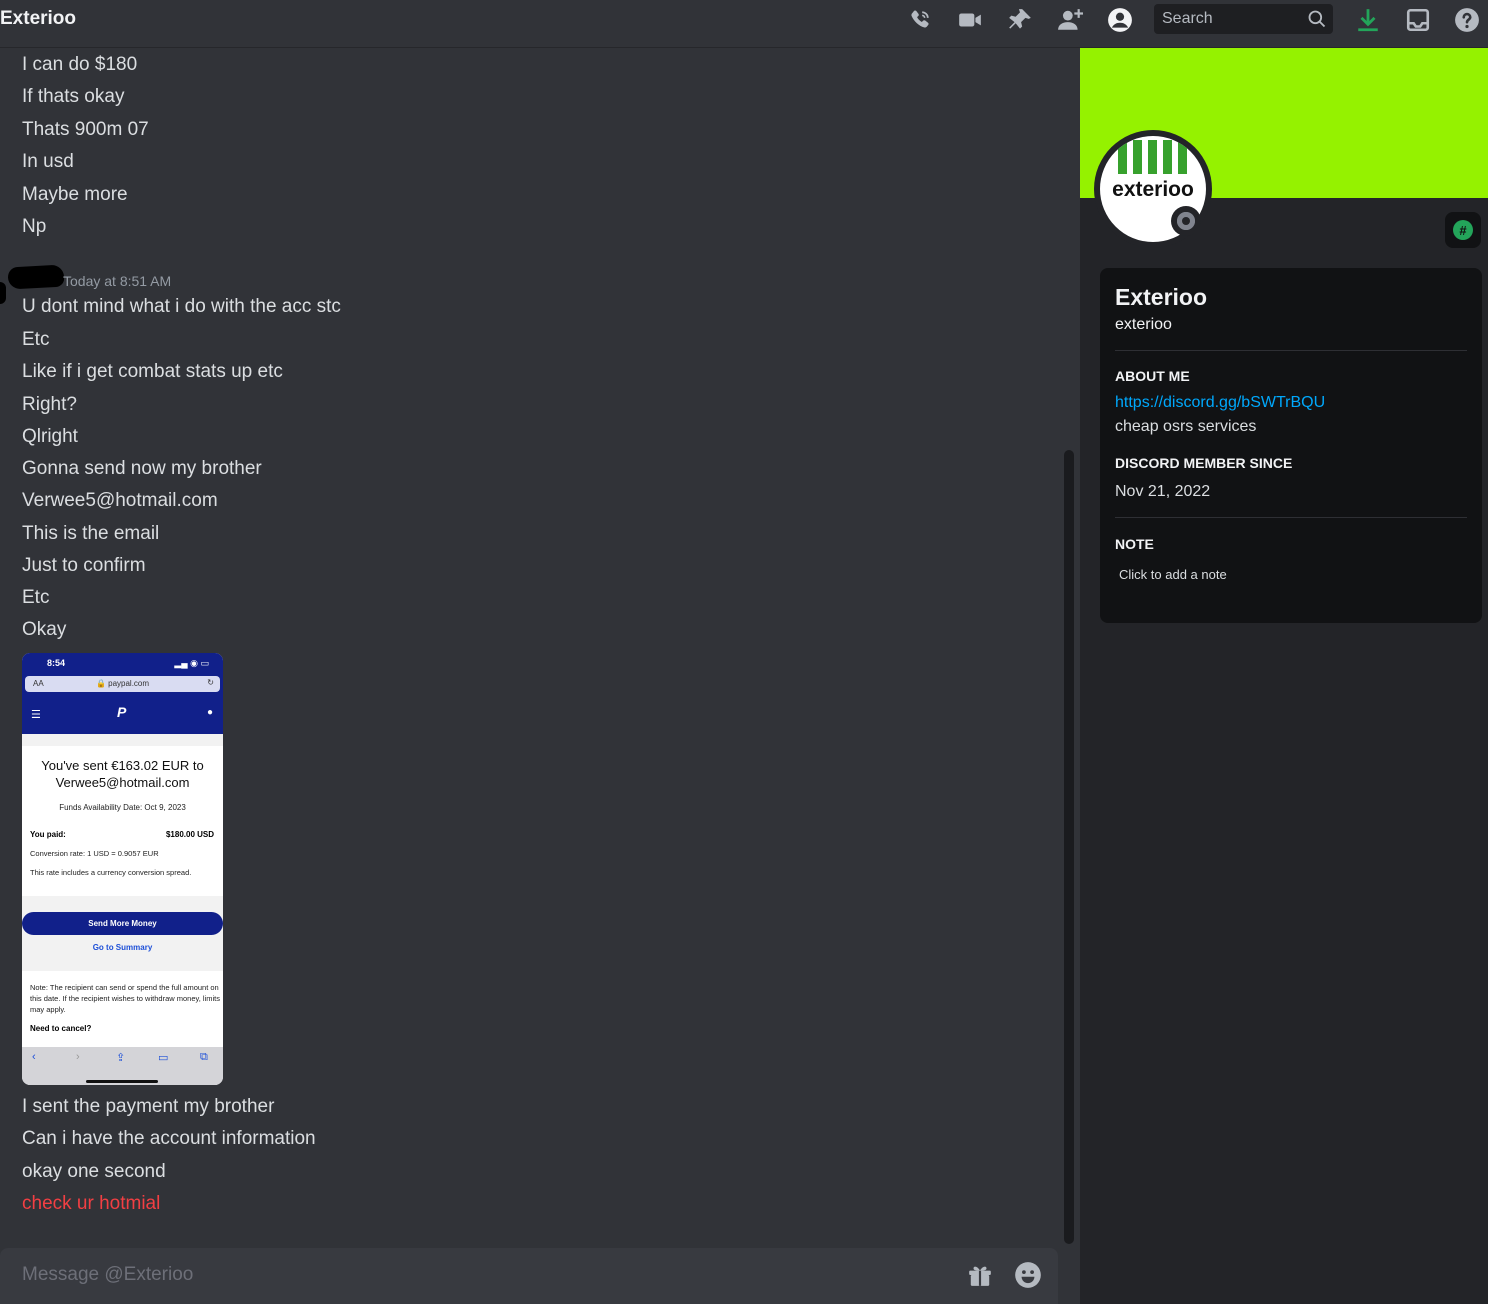 This screenshot has width=1488, height=1304. I want to click on emoji-icon, so click(1028, 1275).